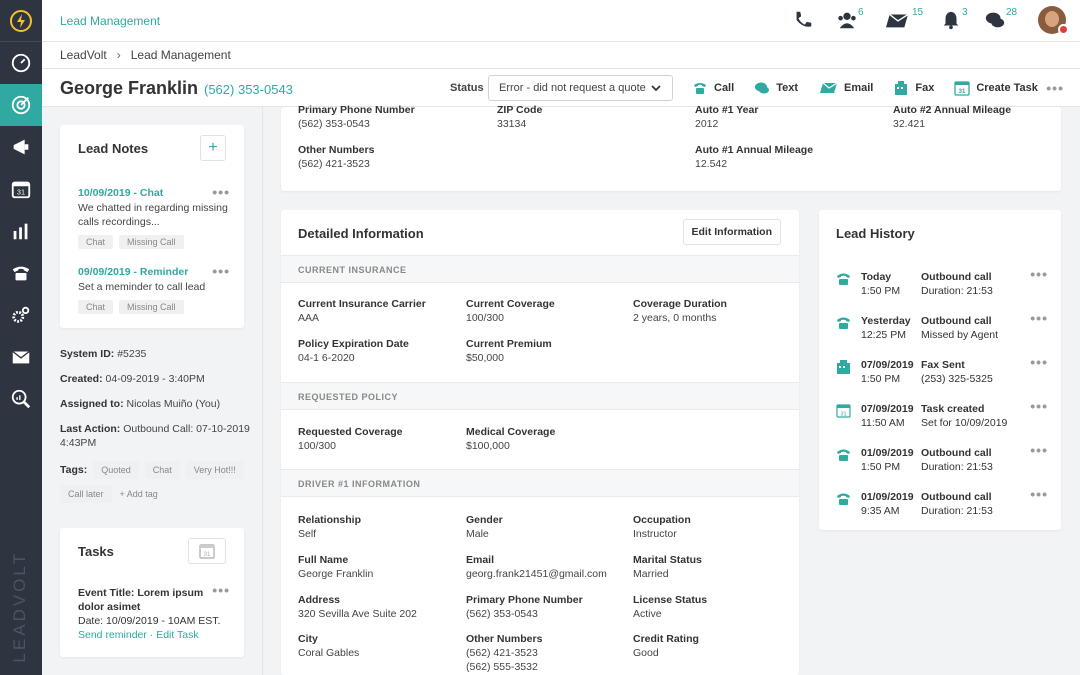  Describe the element at coordinates (876, 277) in the screenshot. I see `history-date: Today` at that location.